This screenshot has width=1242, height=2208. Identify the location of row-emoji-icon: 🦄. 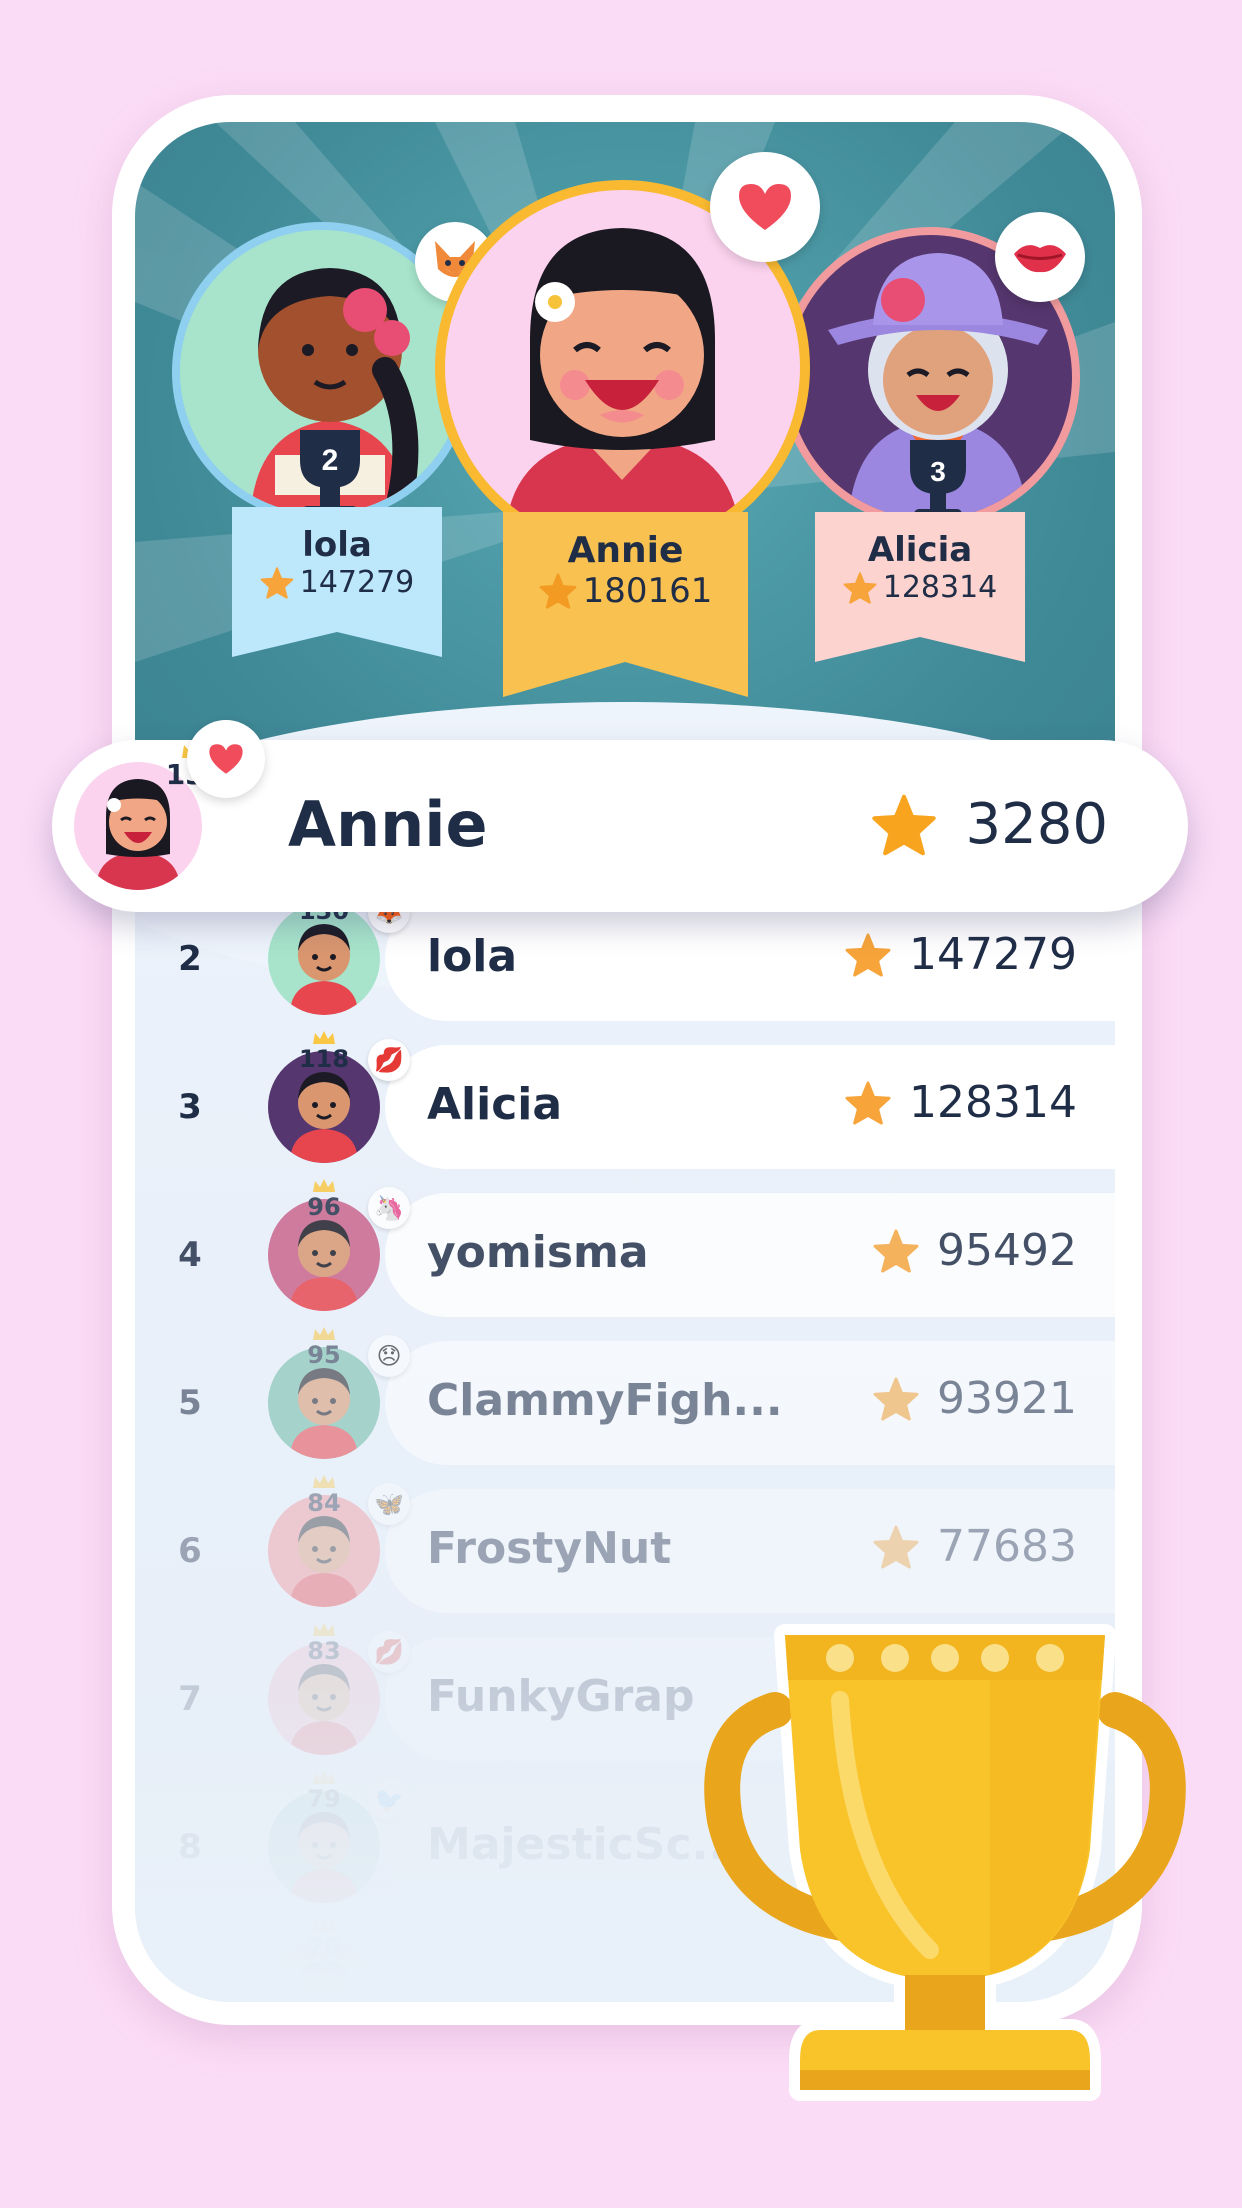
(389, 1208).